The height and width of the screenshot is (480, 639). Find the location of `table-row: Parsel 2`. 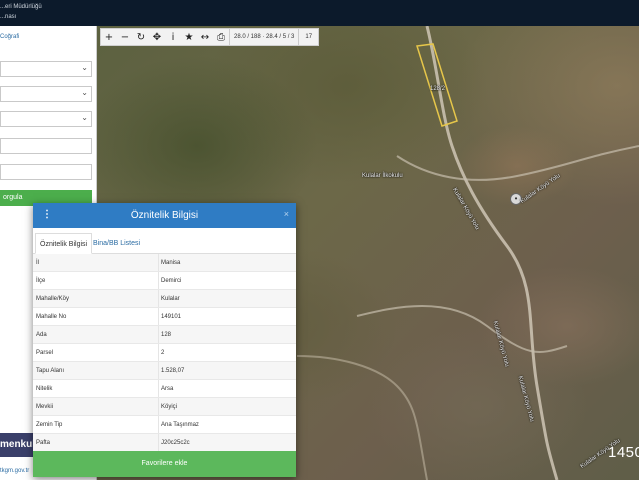

table-row: Parsel 2 is located at coordinates (164, 353).